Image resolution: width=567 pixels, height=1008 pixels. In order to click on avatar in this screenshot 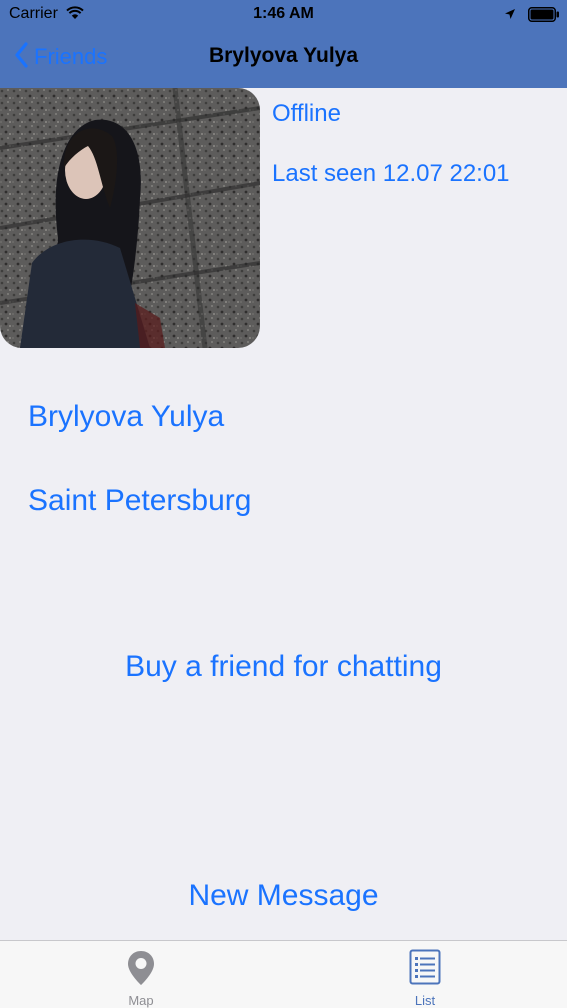, I will do `click(130, 218)`.